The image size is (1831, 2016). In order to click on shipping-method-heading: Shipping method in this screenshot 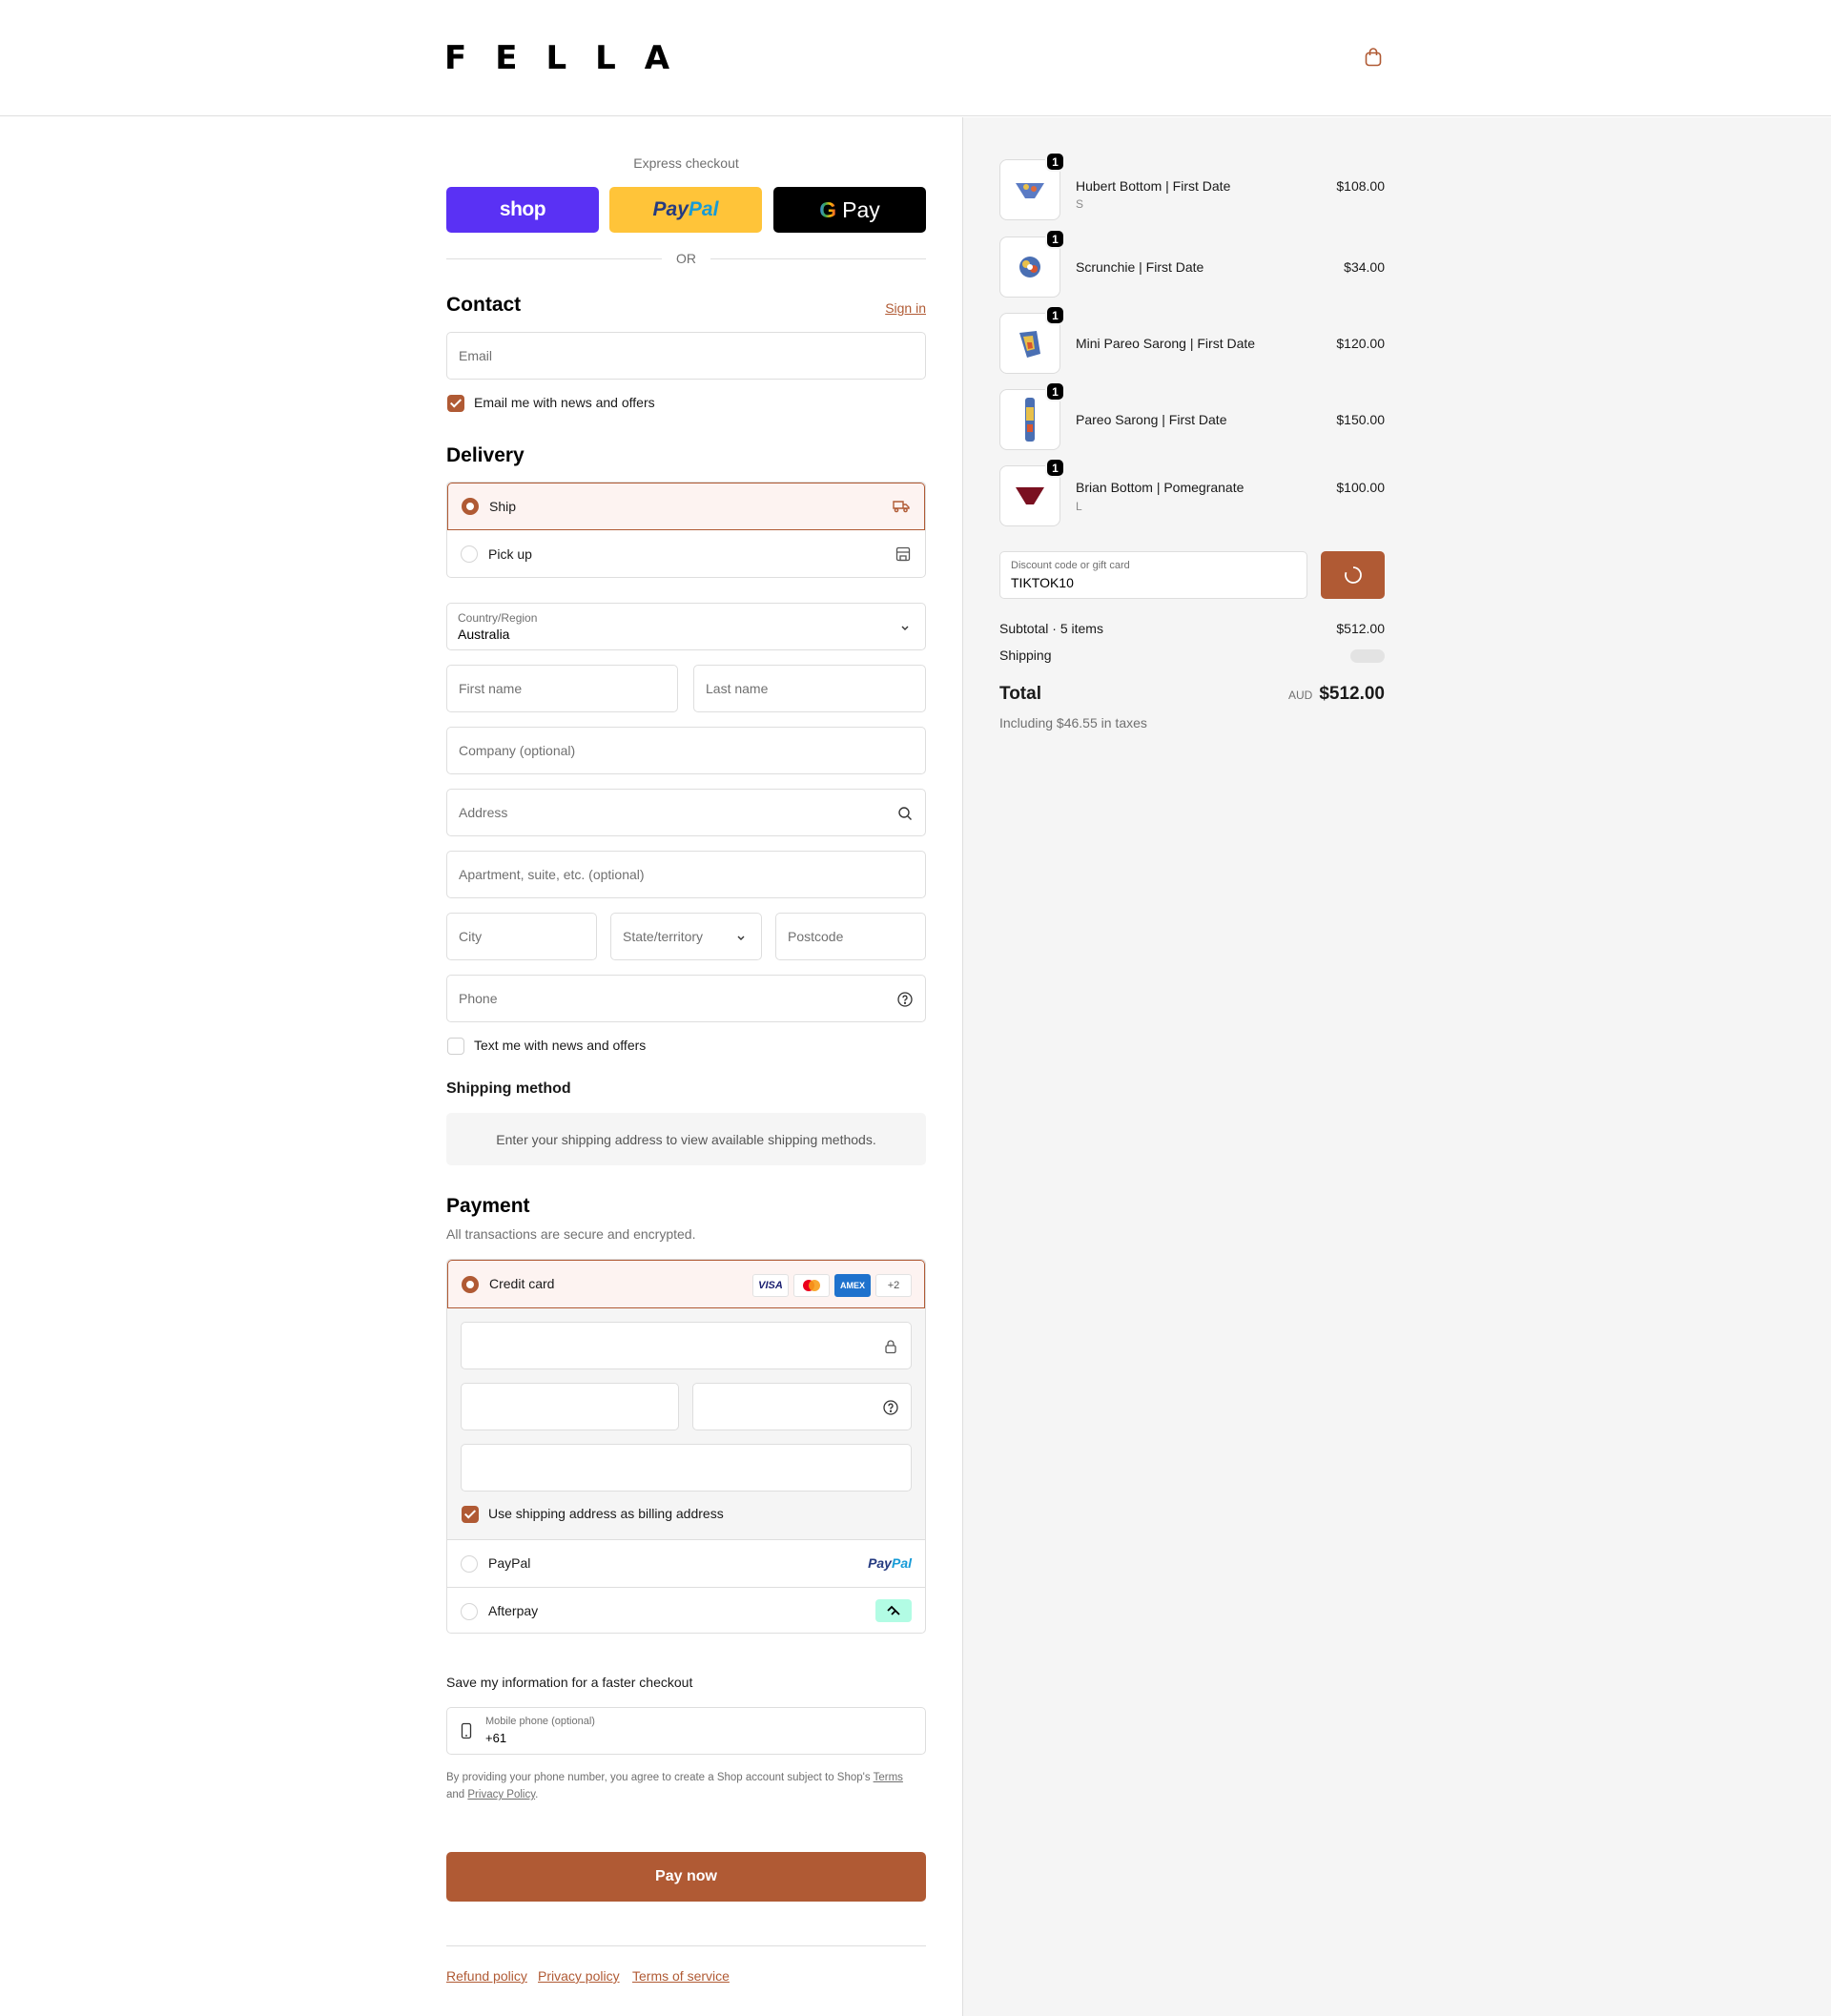, I will do `click(509, 1088)`.